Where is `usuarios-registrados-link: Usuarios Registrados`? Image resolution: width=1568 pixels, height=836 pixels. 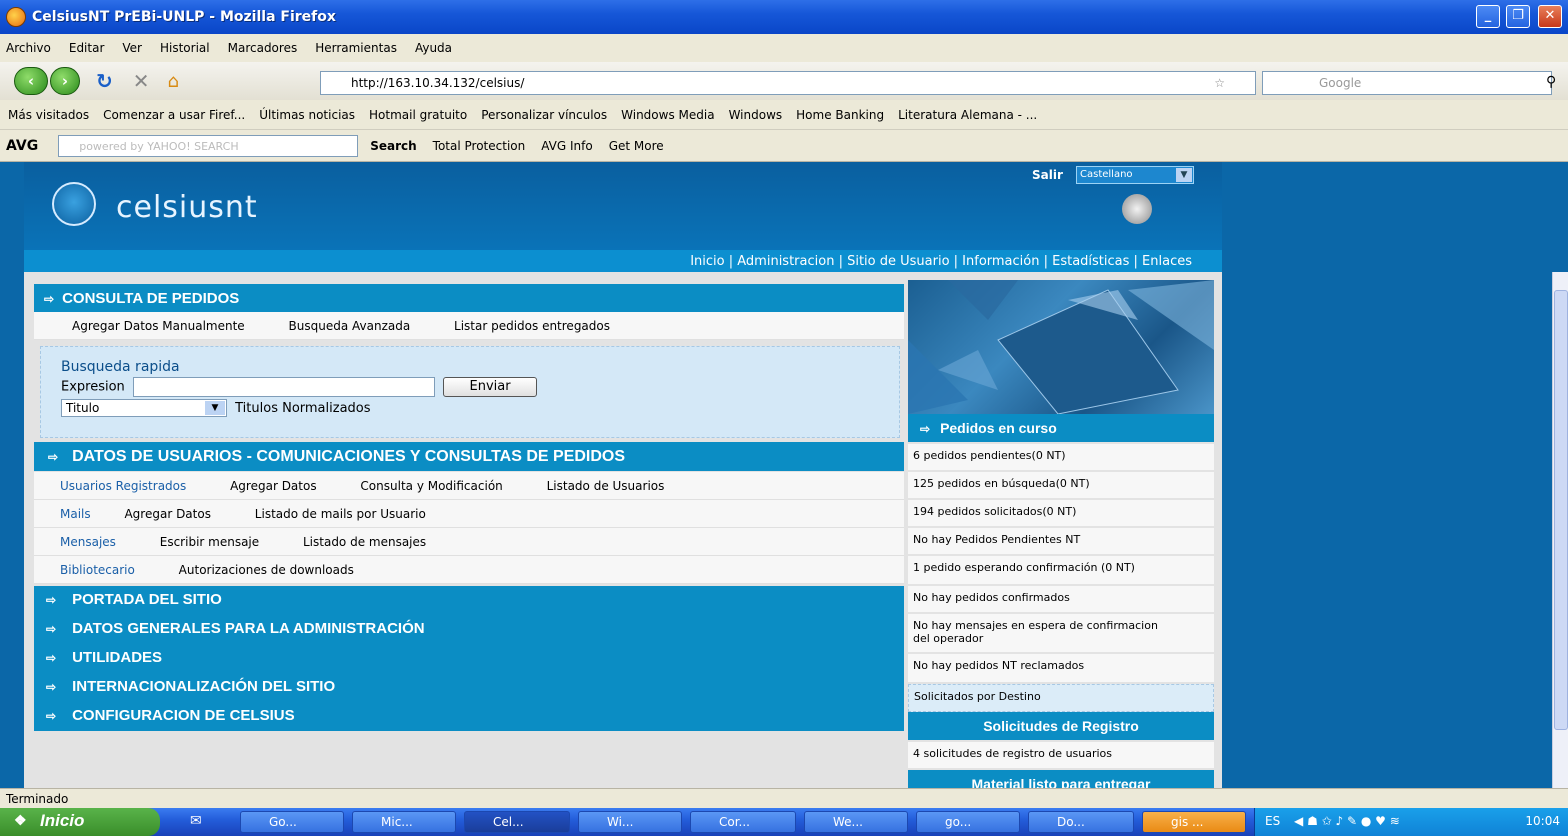 usuarios-registrados-link: Usuarios Registrados is located at coordinates (123, 486).